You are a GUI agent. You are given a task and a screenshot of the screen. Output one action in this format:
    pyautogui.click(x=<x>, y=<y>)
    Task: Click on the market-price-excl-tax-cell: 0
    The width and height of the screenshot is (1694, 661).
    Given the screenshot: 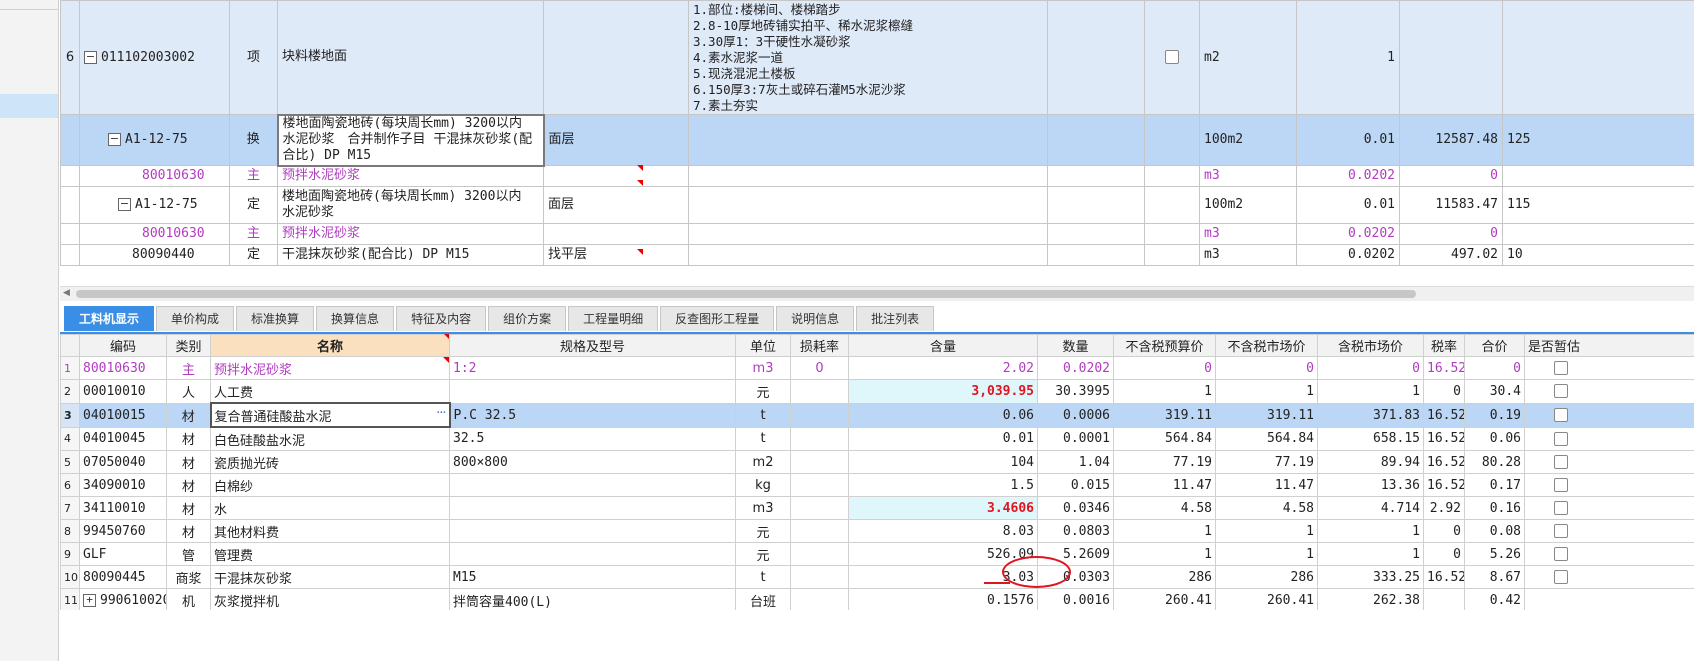 What is the action you would take?
    pyautogui.click(x=1266, y=368)
    